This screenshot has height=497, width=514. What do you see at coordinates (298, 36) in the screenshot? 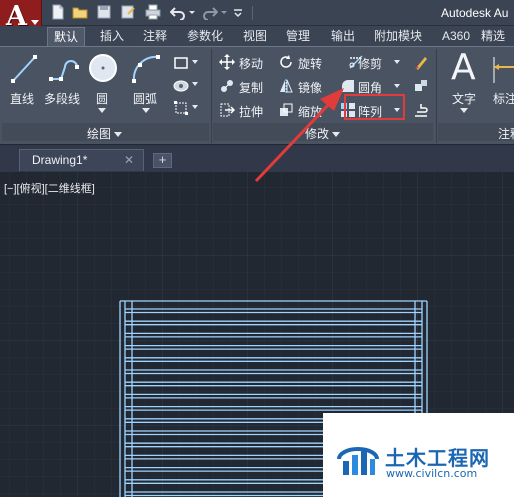
I see `tab-manage: 管理` at bounding box center [298, 36].